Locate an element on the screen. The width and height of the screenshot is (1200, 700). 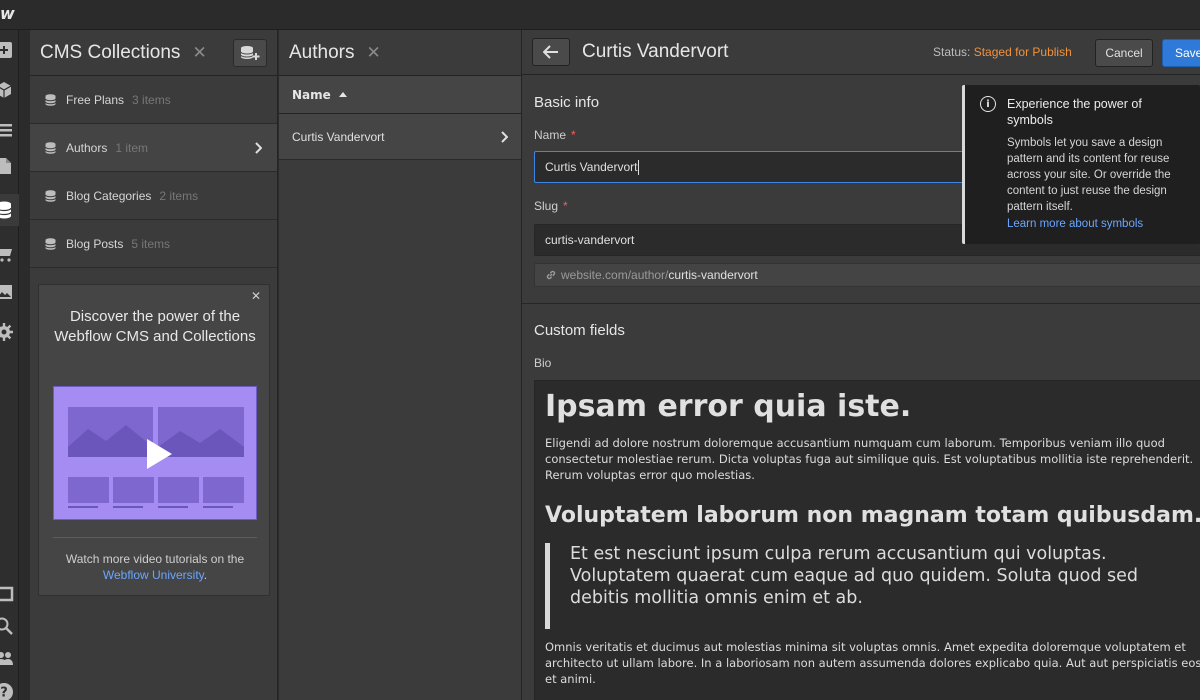
basic-info-title: Basic info is located at coordinates (567, 102).